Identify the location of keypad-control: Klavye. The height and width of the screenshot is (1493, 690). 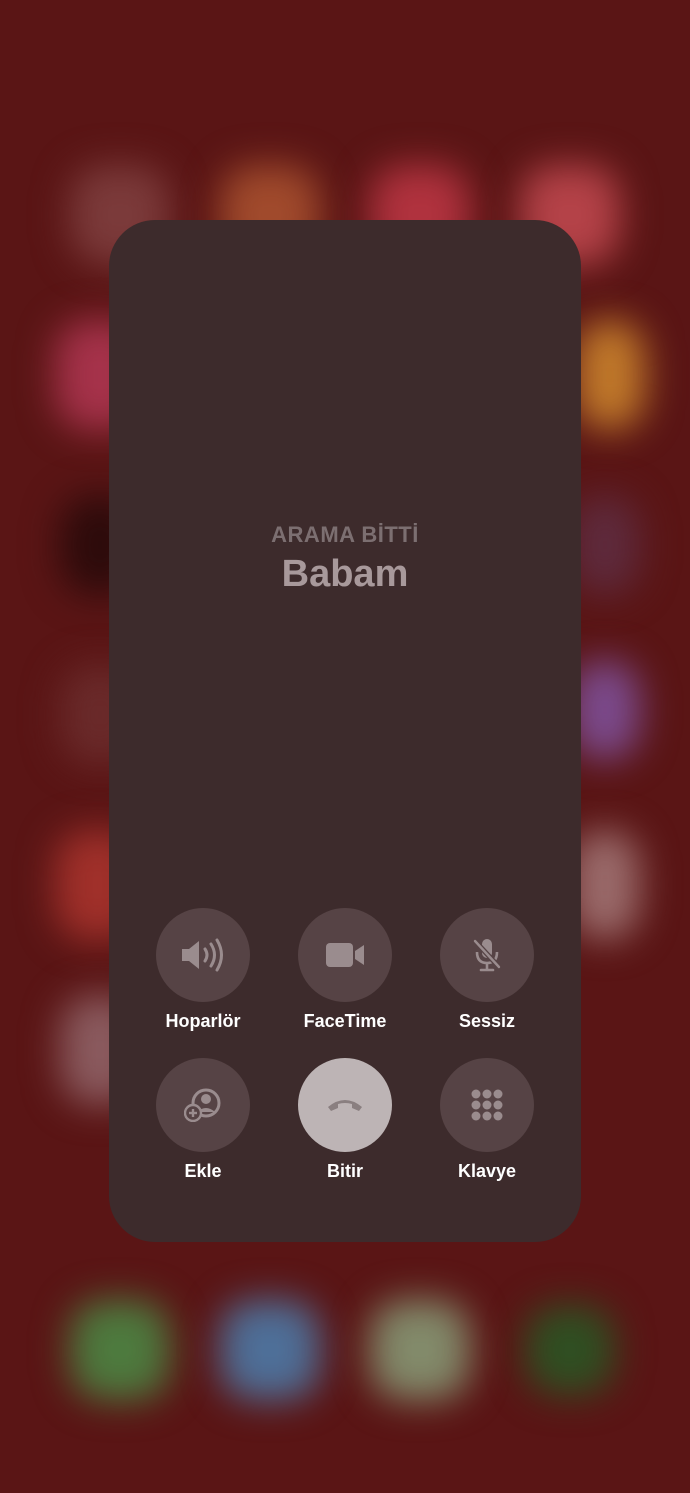
(487, 1120).